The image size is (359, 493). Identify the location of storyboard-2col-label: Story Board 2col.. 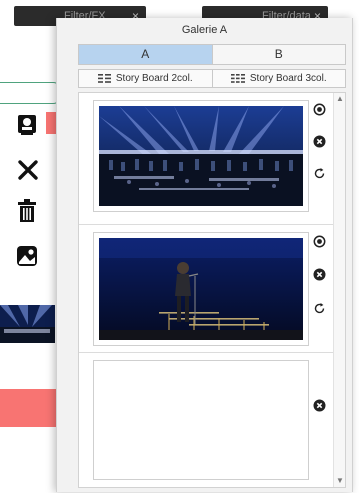
(154, 78).